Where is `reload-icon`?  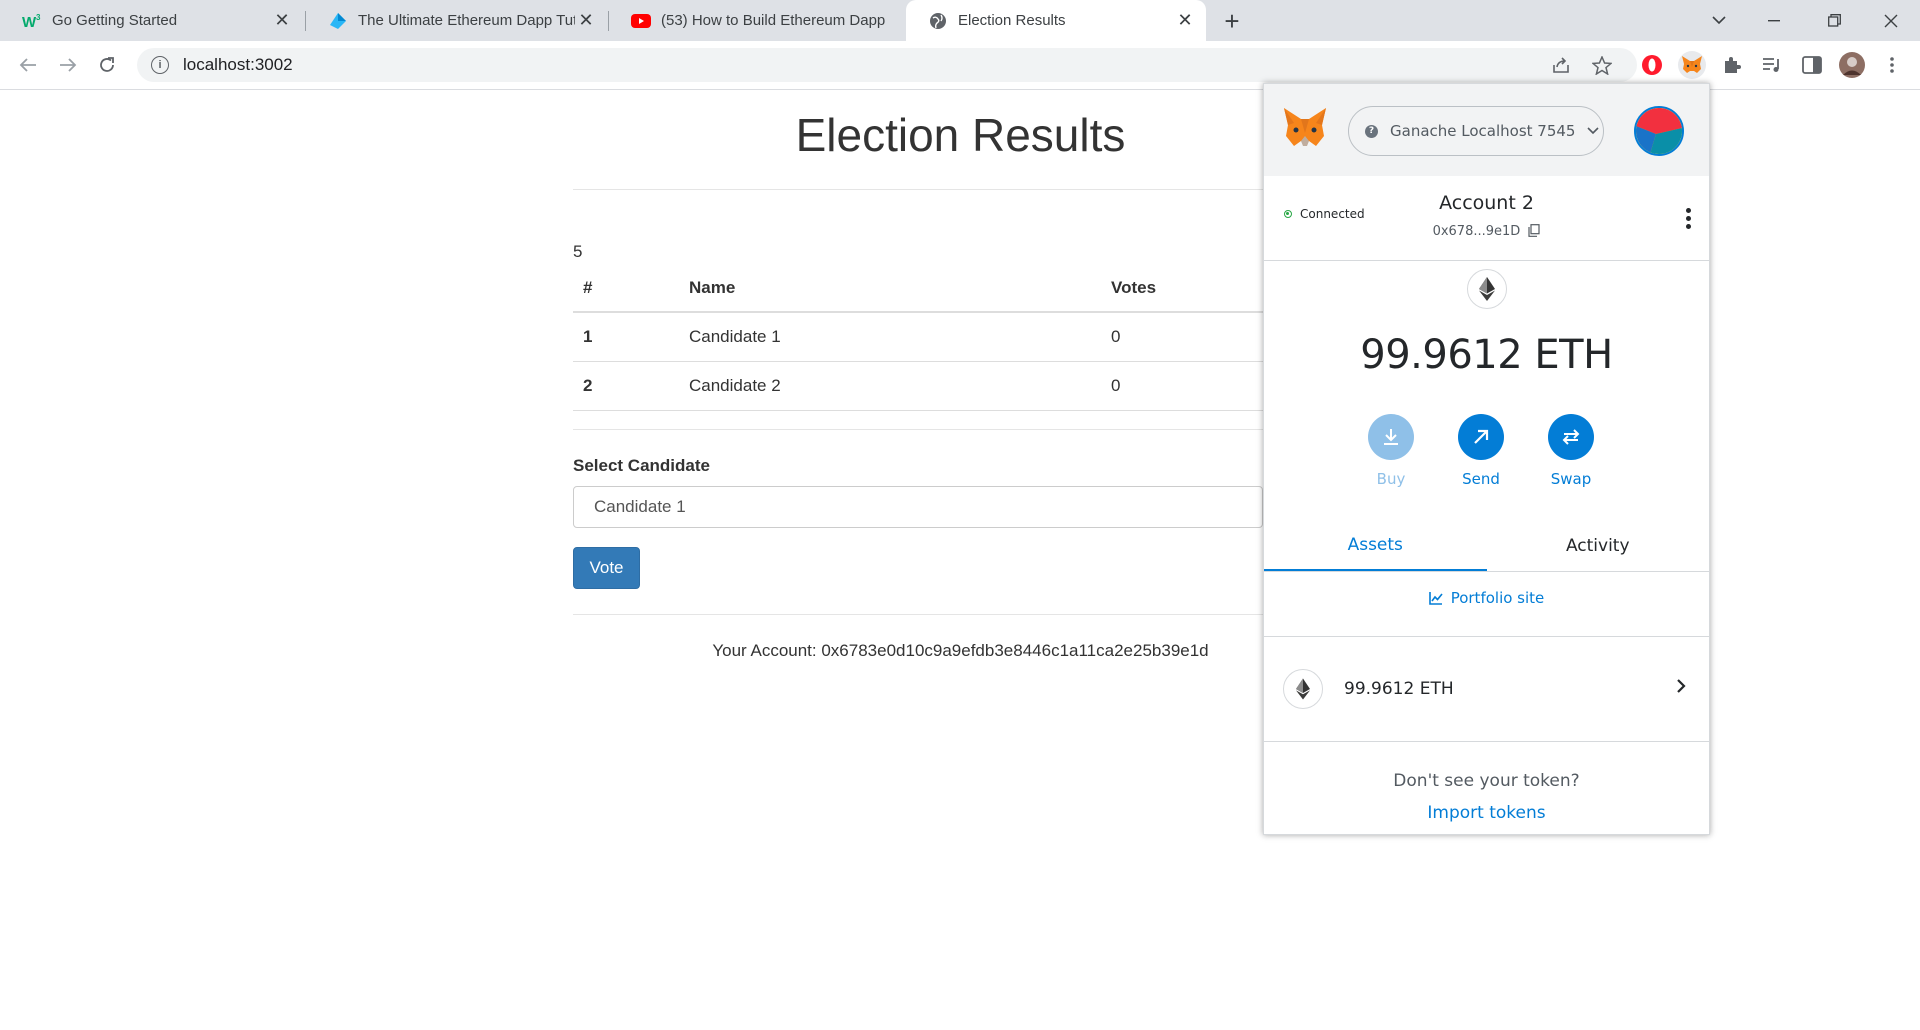 reload-icon is located at coordinates (107, 65).